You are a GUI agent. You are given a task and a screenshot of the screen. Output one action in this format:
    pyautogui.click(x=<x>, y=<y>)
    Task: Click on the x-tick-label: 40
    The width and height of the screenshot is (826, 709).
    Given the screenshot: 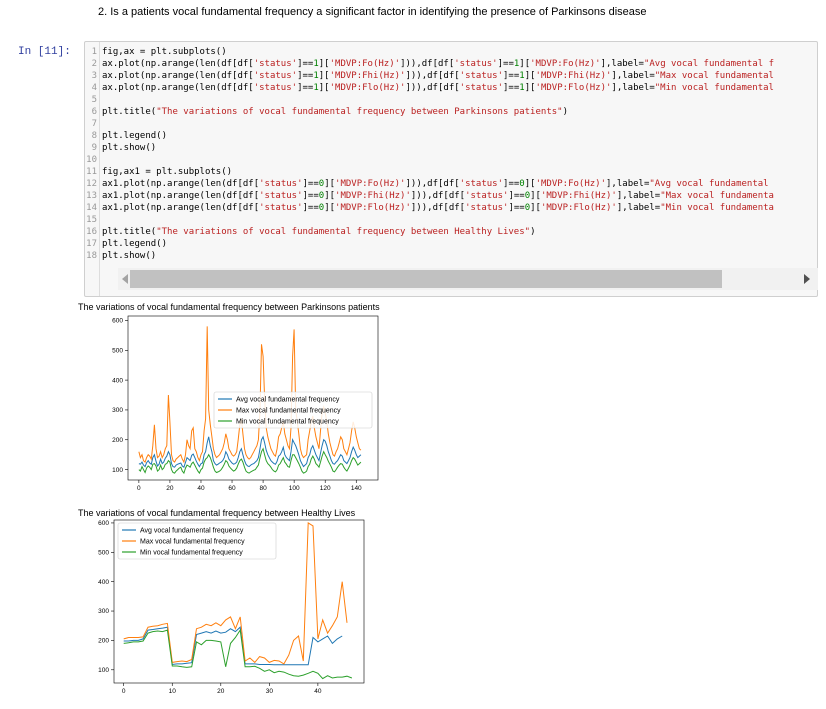 What is the action you would take?
    pyautogui.click(x=318, y=691)
    